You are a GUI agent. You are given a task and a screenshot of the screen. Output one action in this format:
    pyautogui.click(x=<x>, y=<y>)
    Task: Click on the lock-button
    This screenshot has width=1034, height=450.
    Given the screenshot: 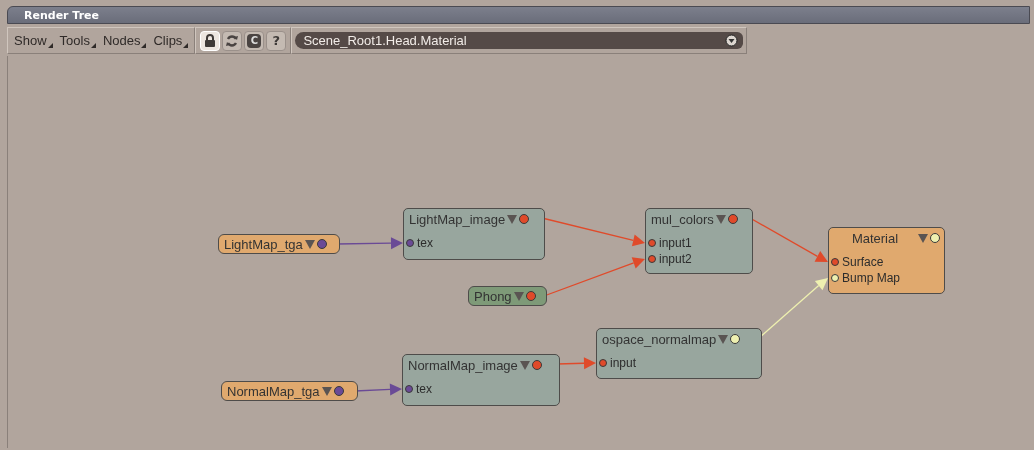 What is the action you would take?
    pyautogui.click(x=210, y=40)
    